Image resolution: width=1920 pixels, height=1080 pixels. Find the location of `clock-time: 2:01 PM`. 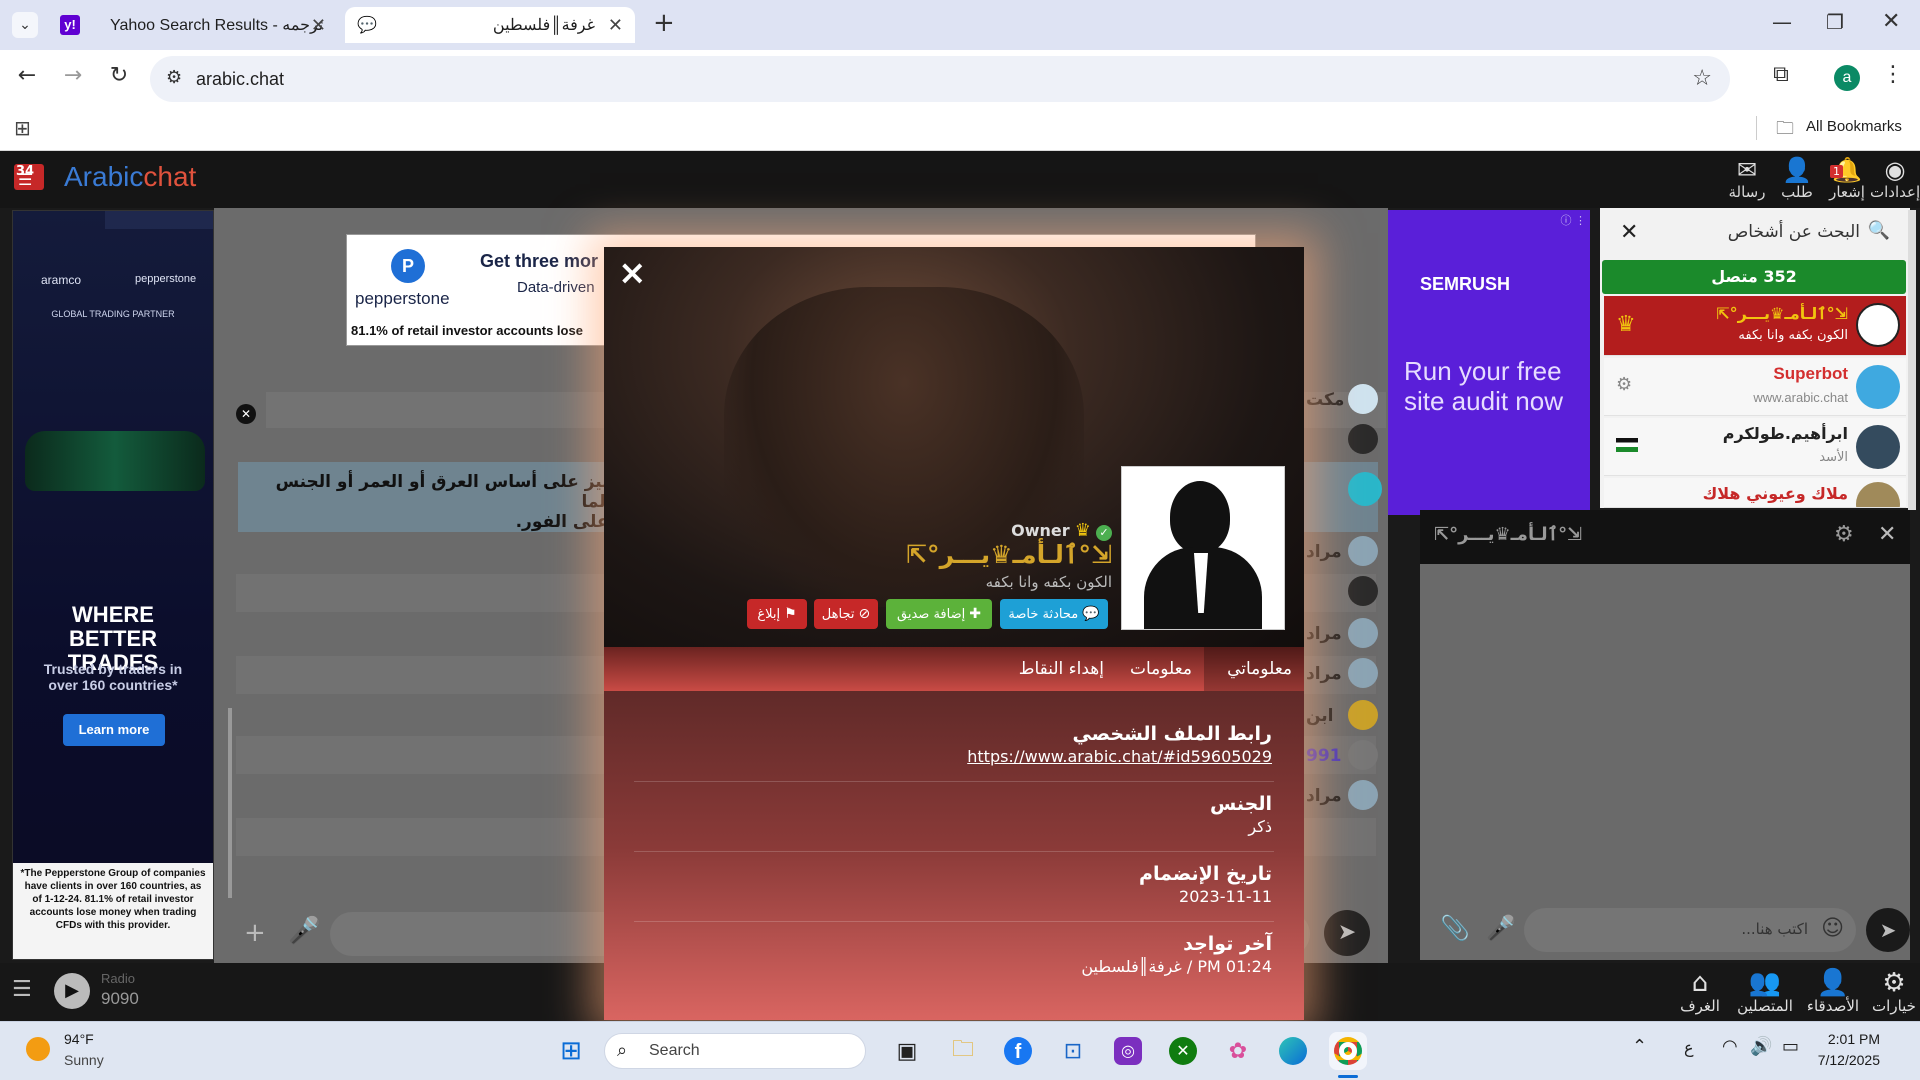

clock-time: 2:01 PM is located at coordinates (1854, 1039).